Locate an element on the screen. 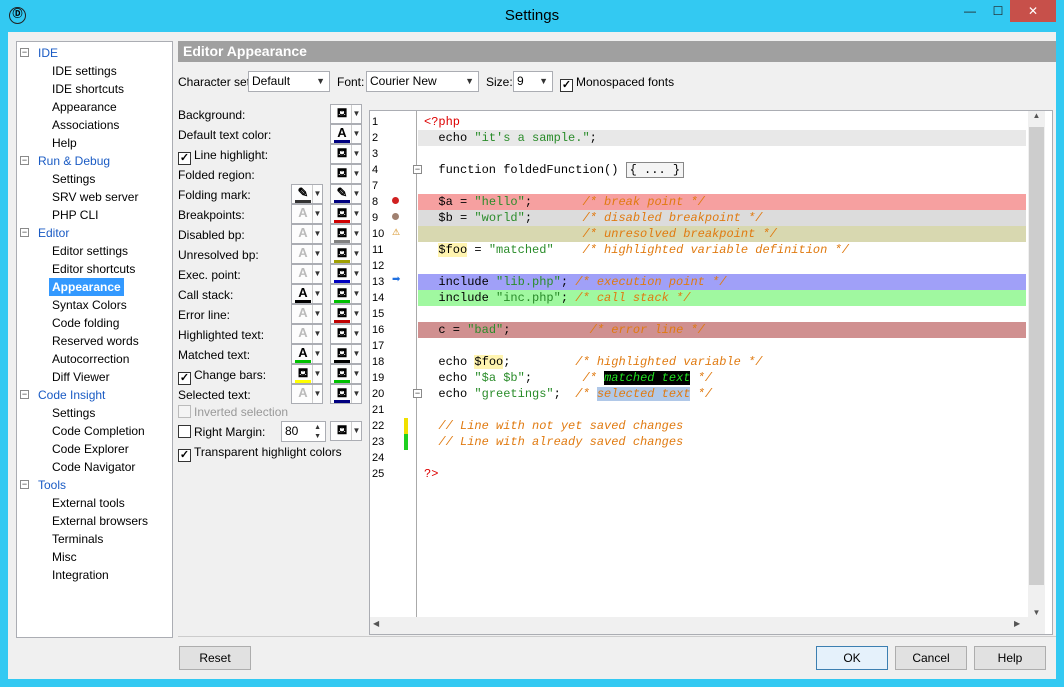 The width and height of the screenshot is (1064, 687). right-margin-checkbox: Right Margin: is located at coordinates (221, 432).